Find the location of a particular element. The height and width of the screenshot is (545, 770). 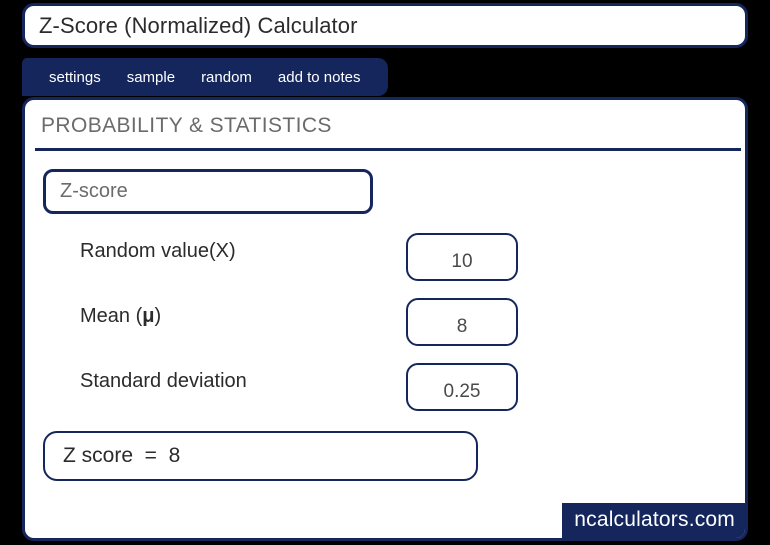

standard-deviation-input: 0.25 is located at coordinates (462, 387).